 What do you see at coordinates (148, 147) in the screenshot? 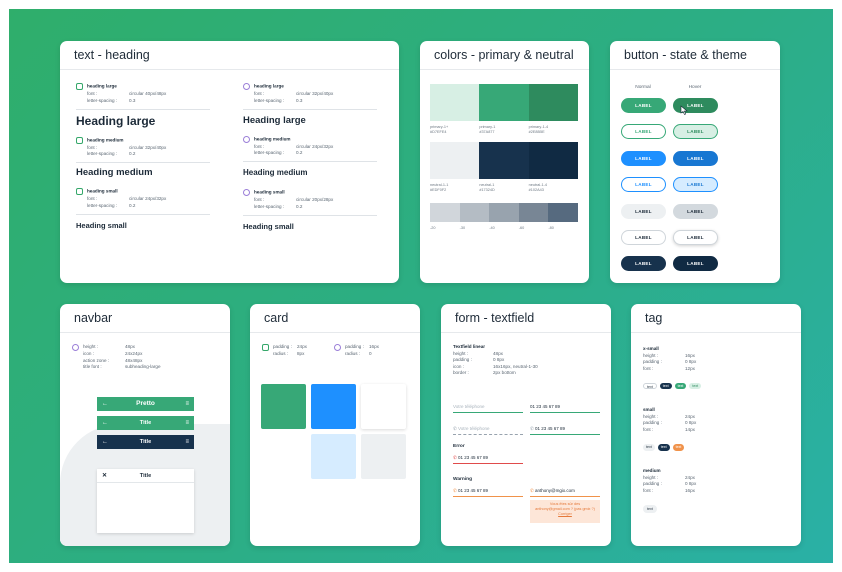
I see `spec-value: circular 32px/40px` at bounding box center [148, 147].